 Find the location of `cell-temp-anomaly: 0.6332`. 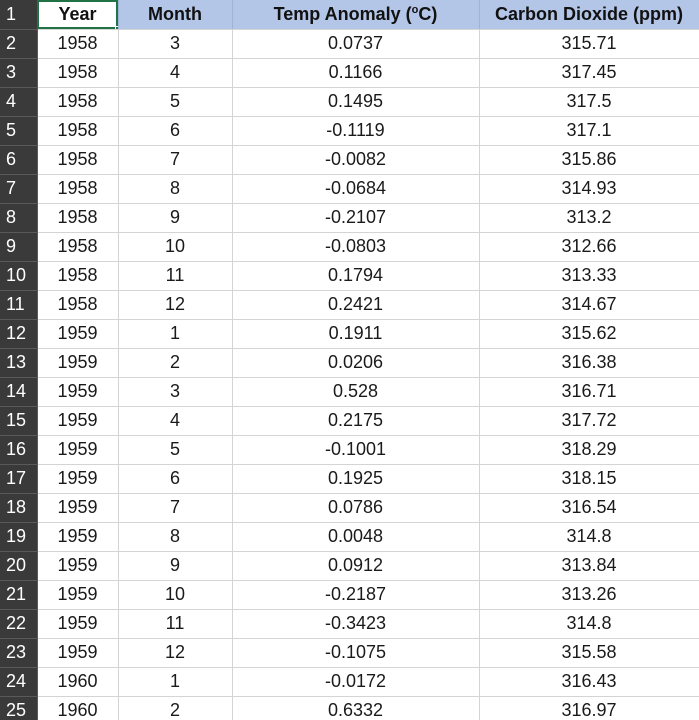

cell-temp-anomaly: 0.6332 is located at coordinates (356, 708).